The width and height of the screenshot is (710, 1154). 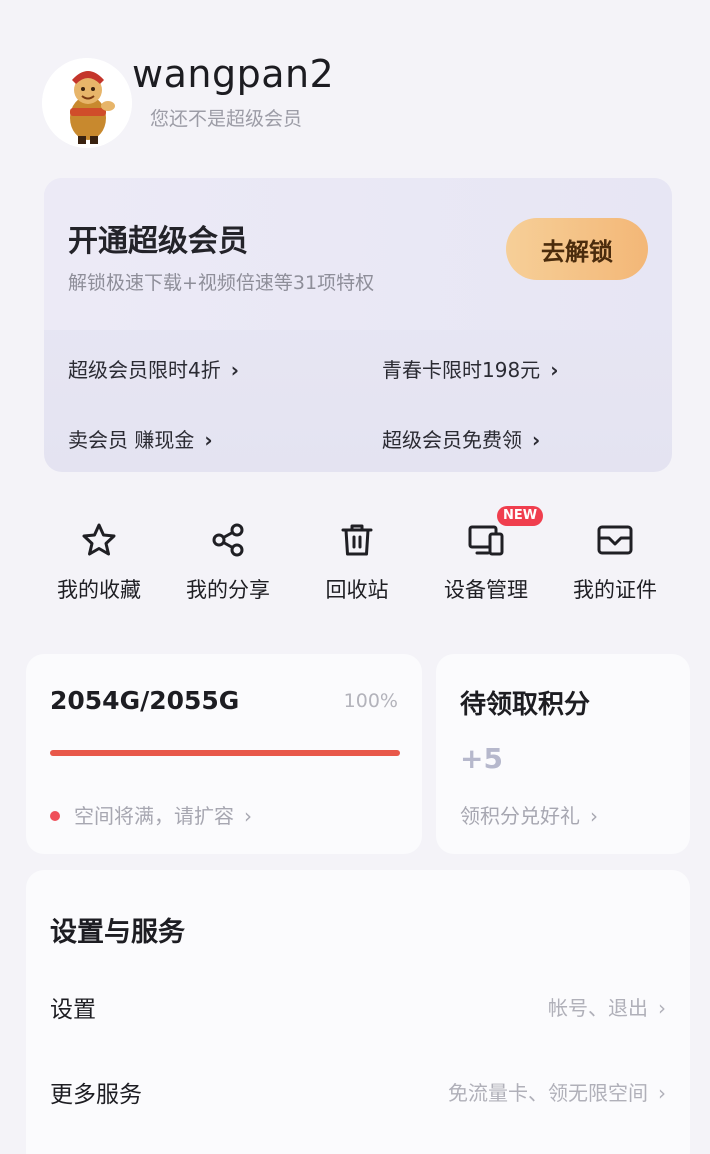 I want to click on unlock-button: 去解锁, so click(x=577, y=249).